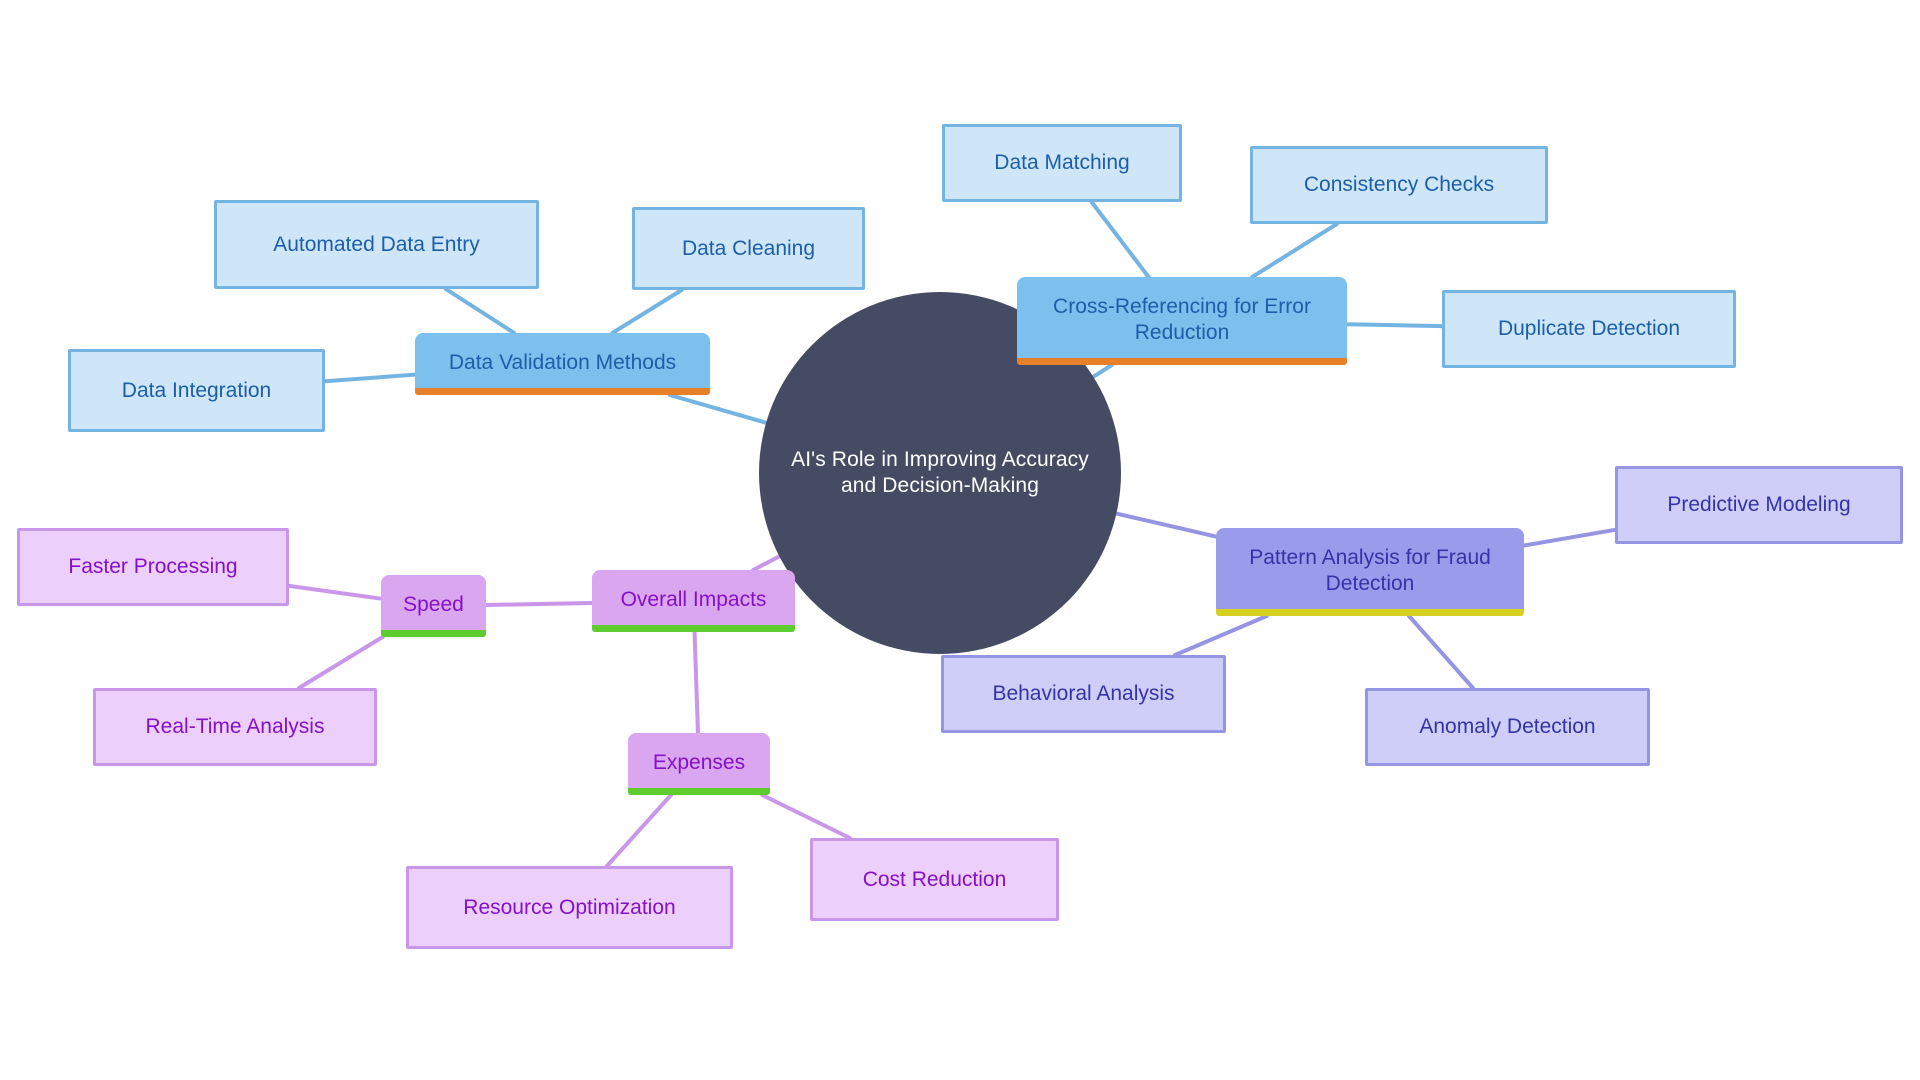  I want to click on leaf-node-anomaly-detection-label: Anomaly Detection, so click(1507, 727).